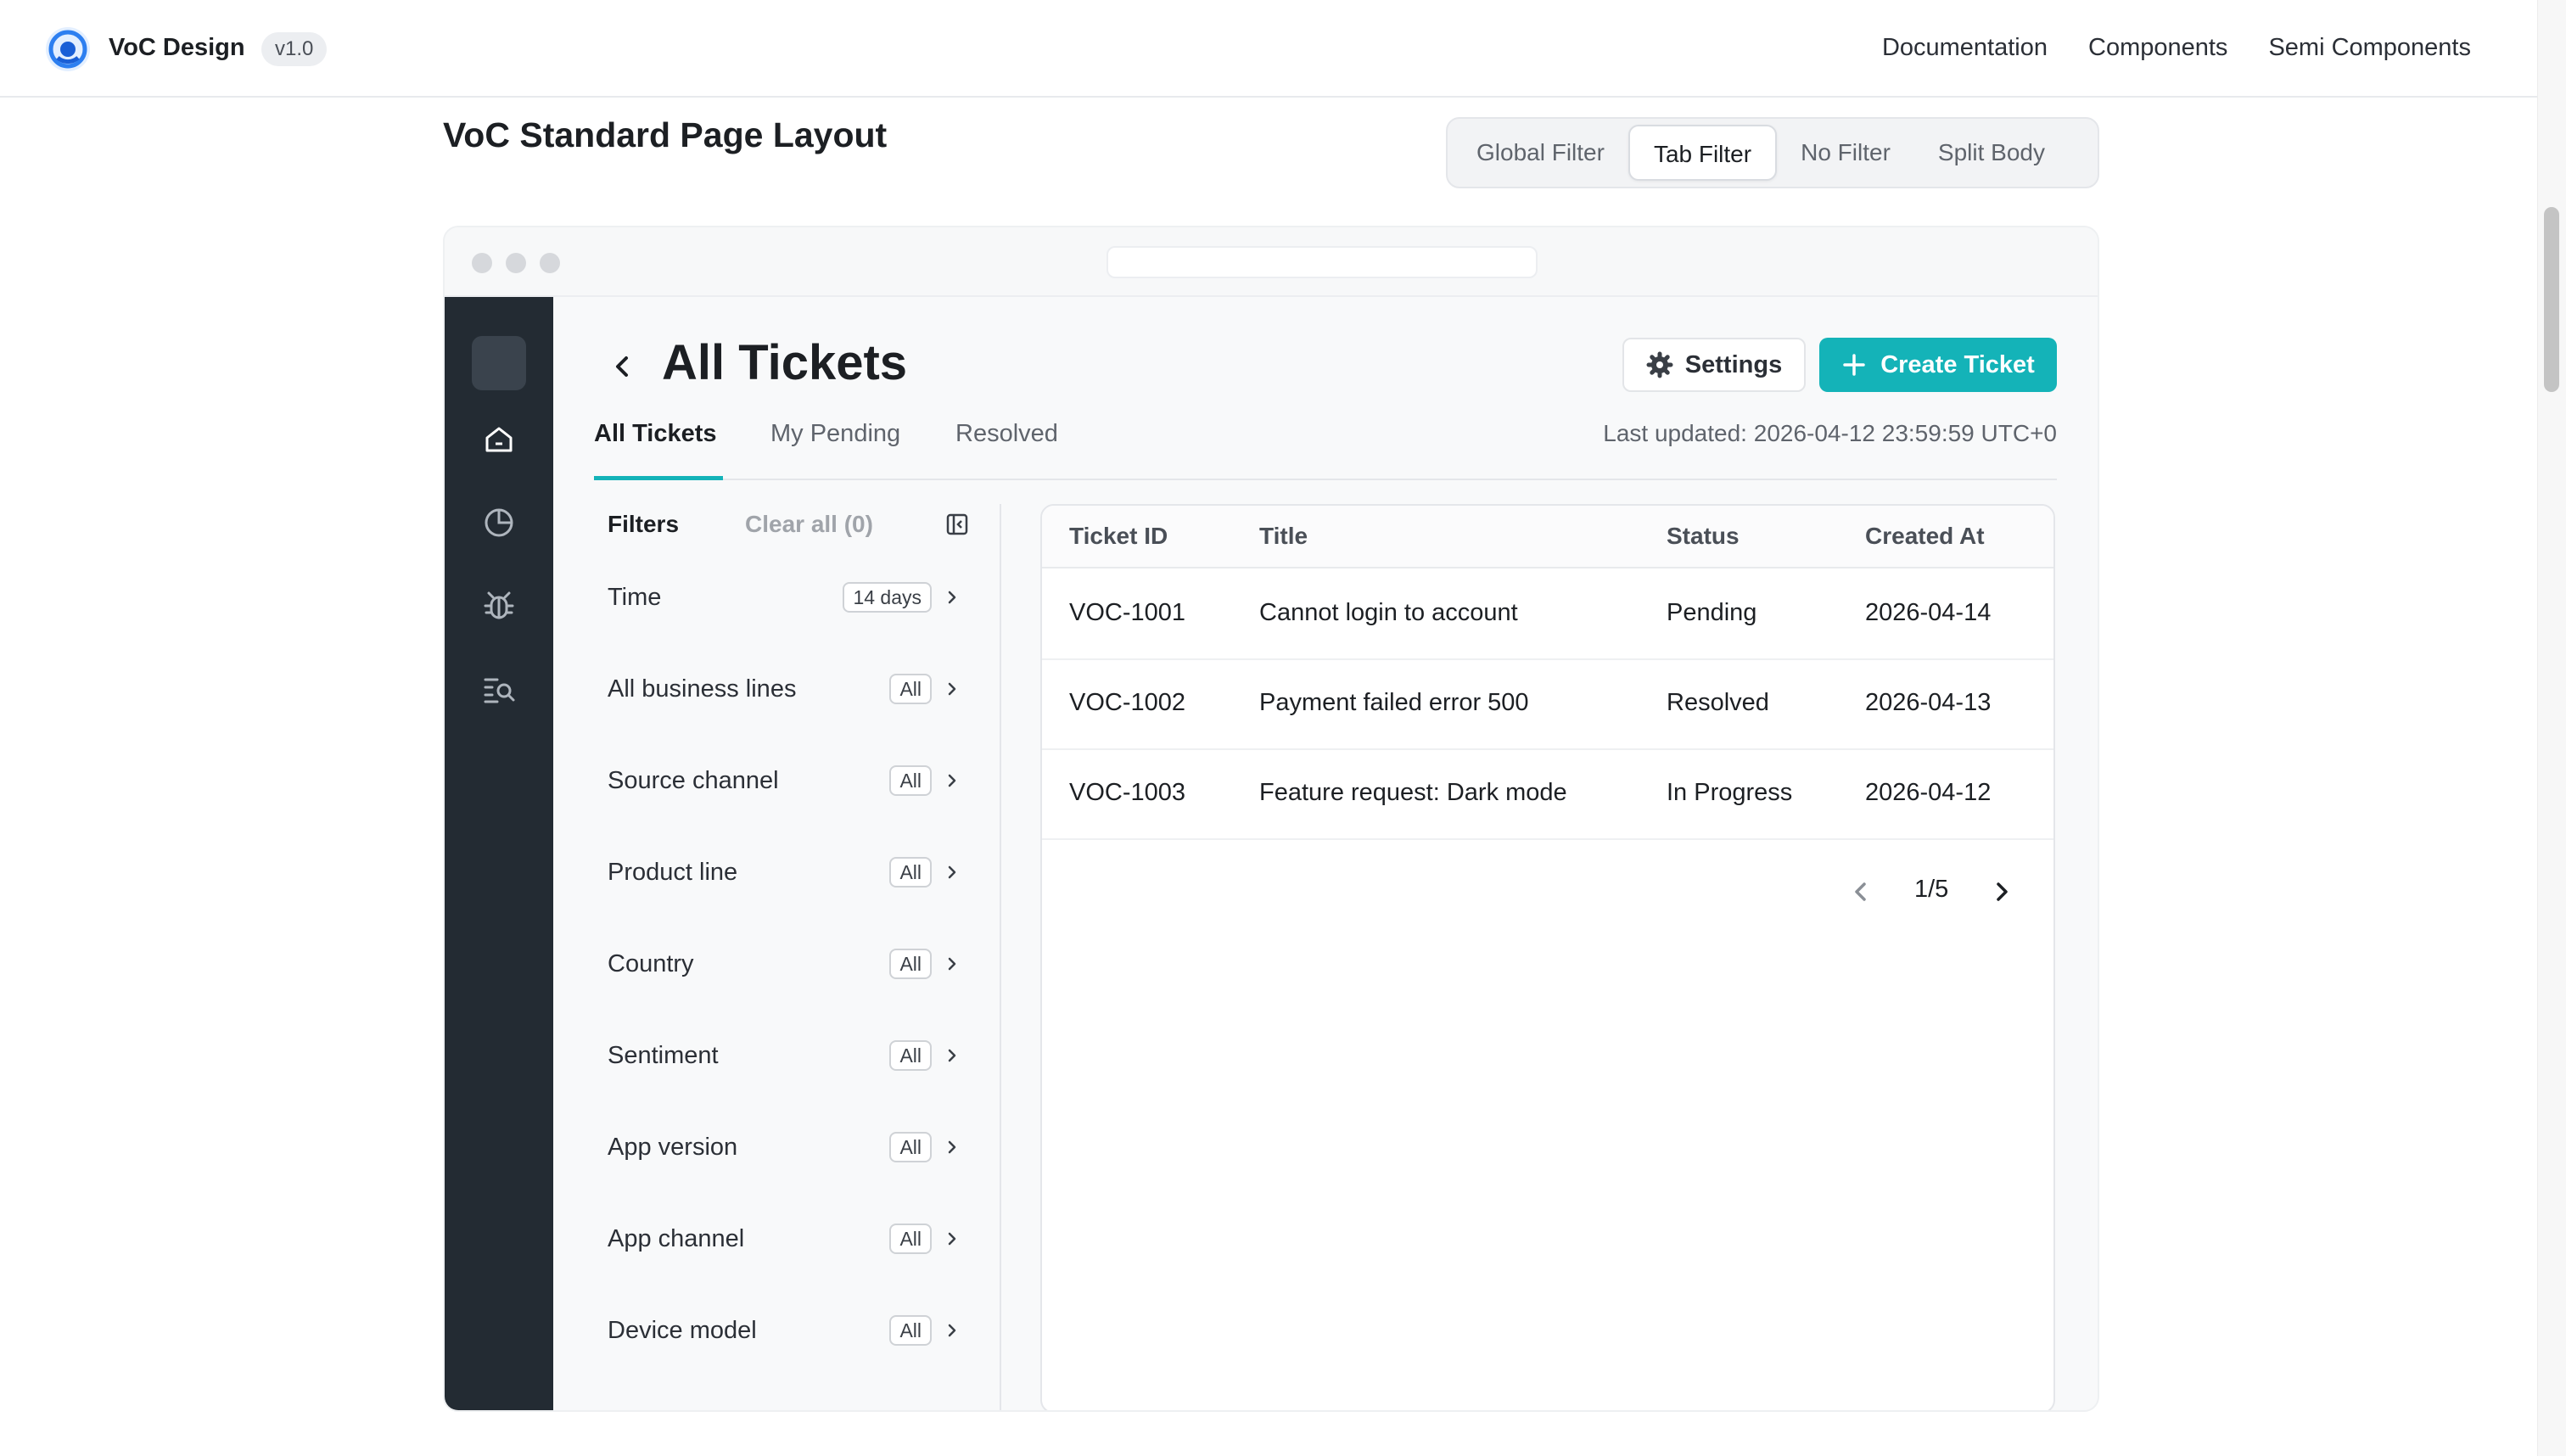 Image resolution: width=2566 pixels, height=1456 pixels. What do you see at coordinates (1854, 365) in the screenshot?
I see `plus-icon` at bounding box center [1854, 365].